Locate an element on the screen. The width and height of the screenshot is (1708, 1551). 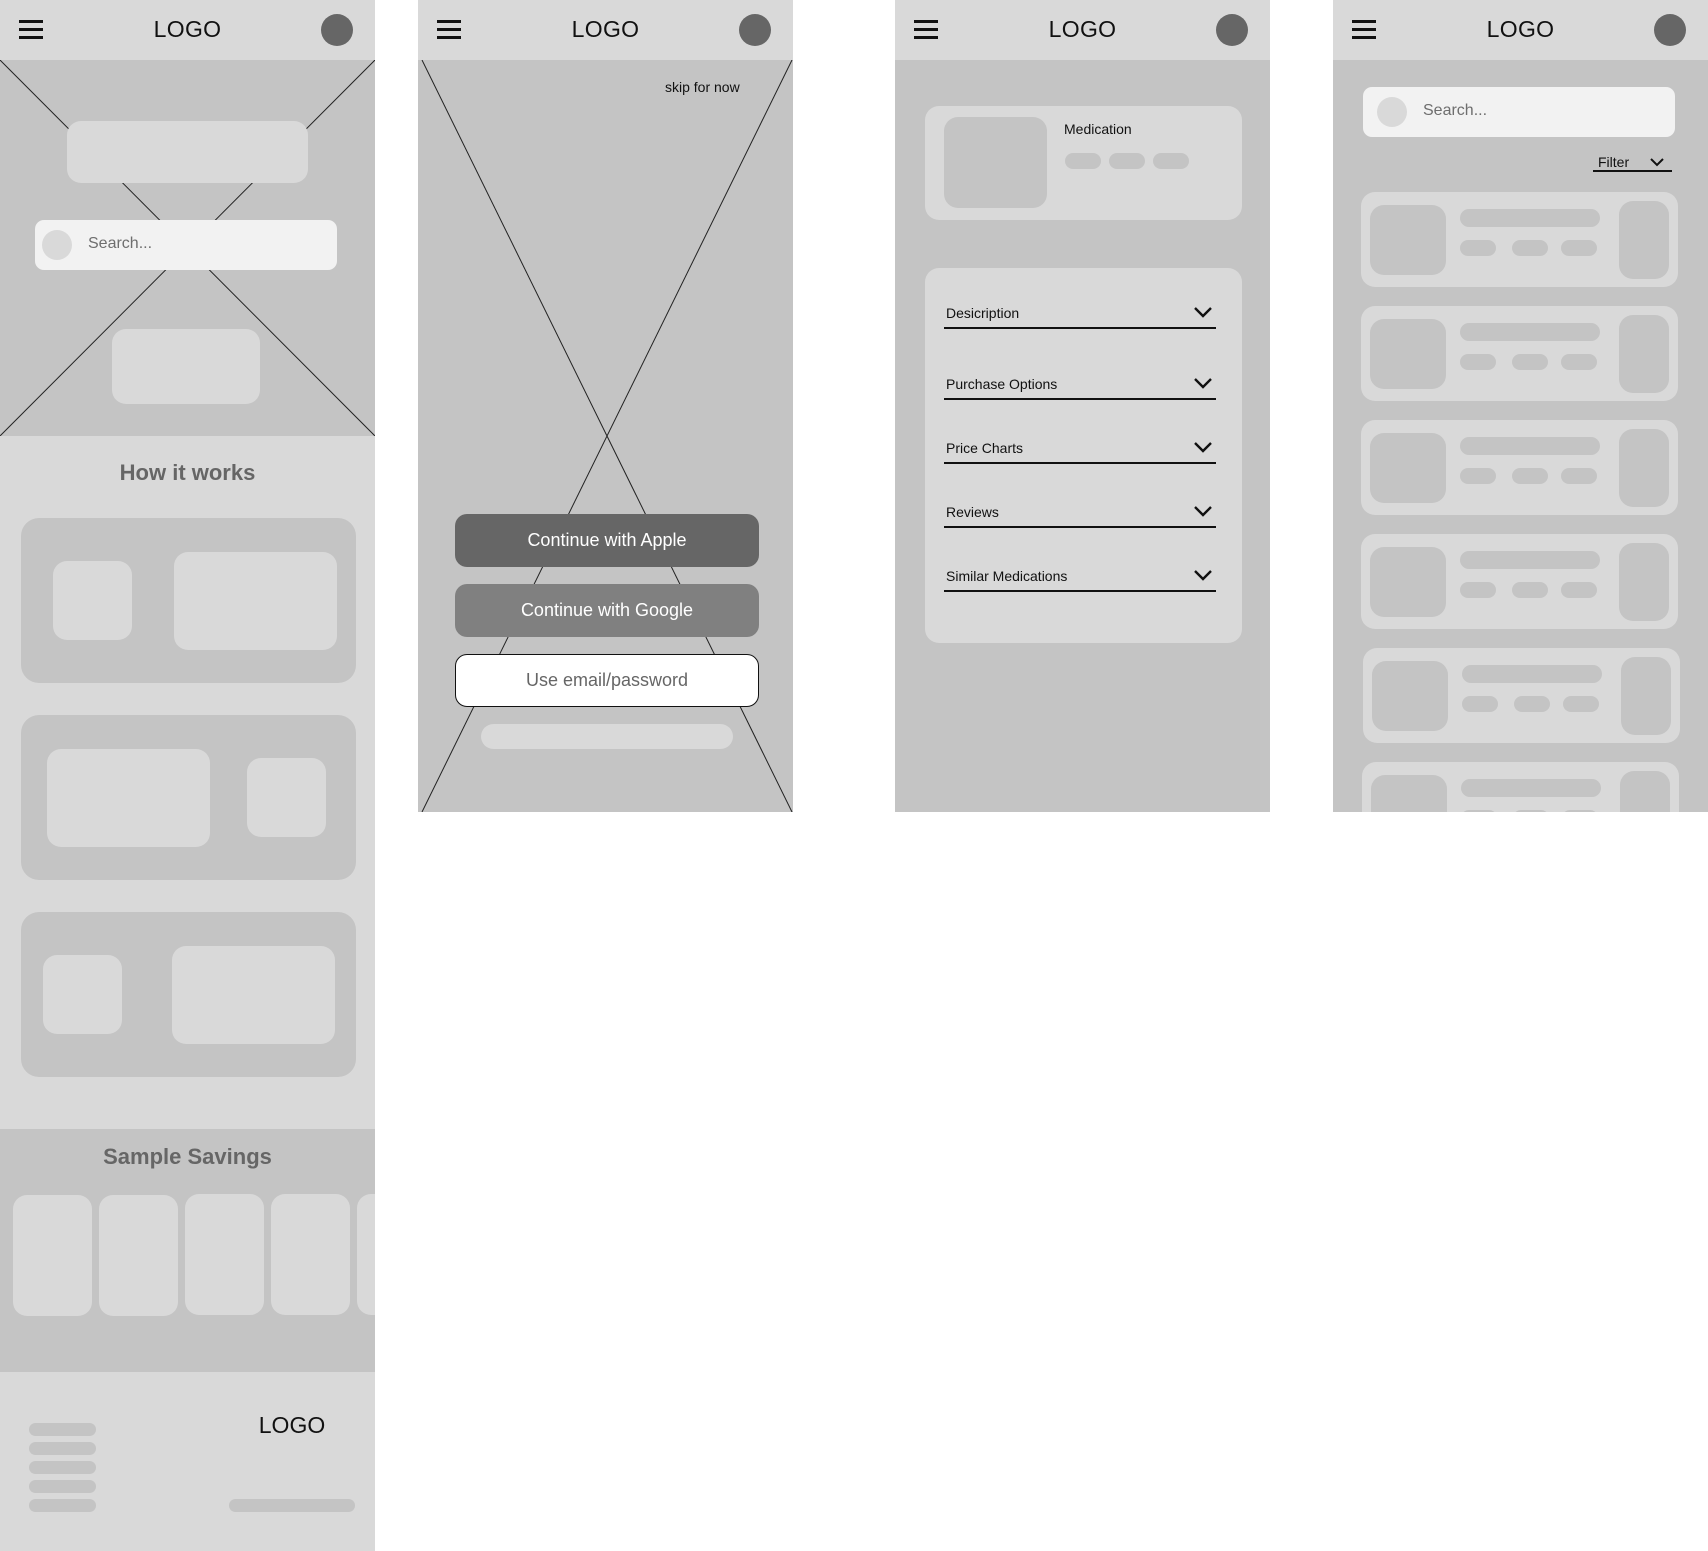
skip-for-now-link: skip for now is located at coordinates (702, 87).